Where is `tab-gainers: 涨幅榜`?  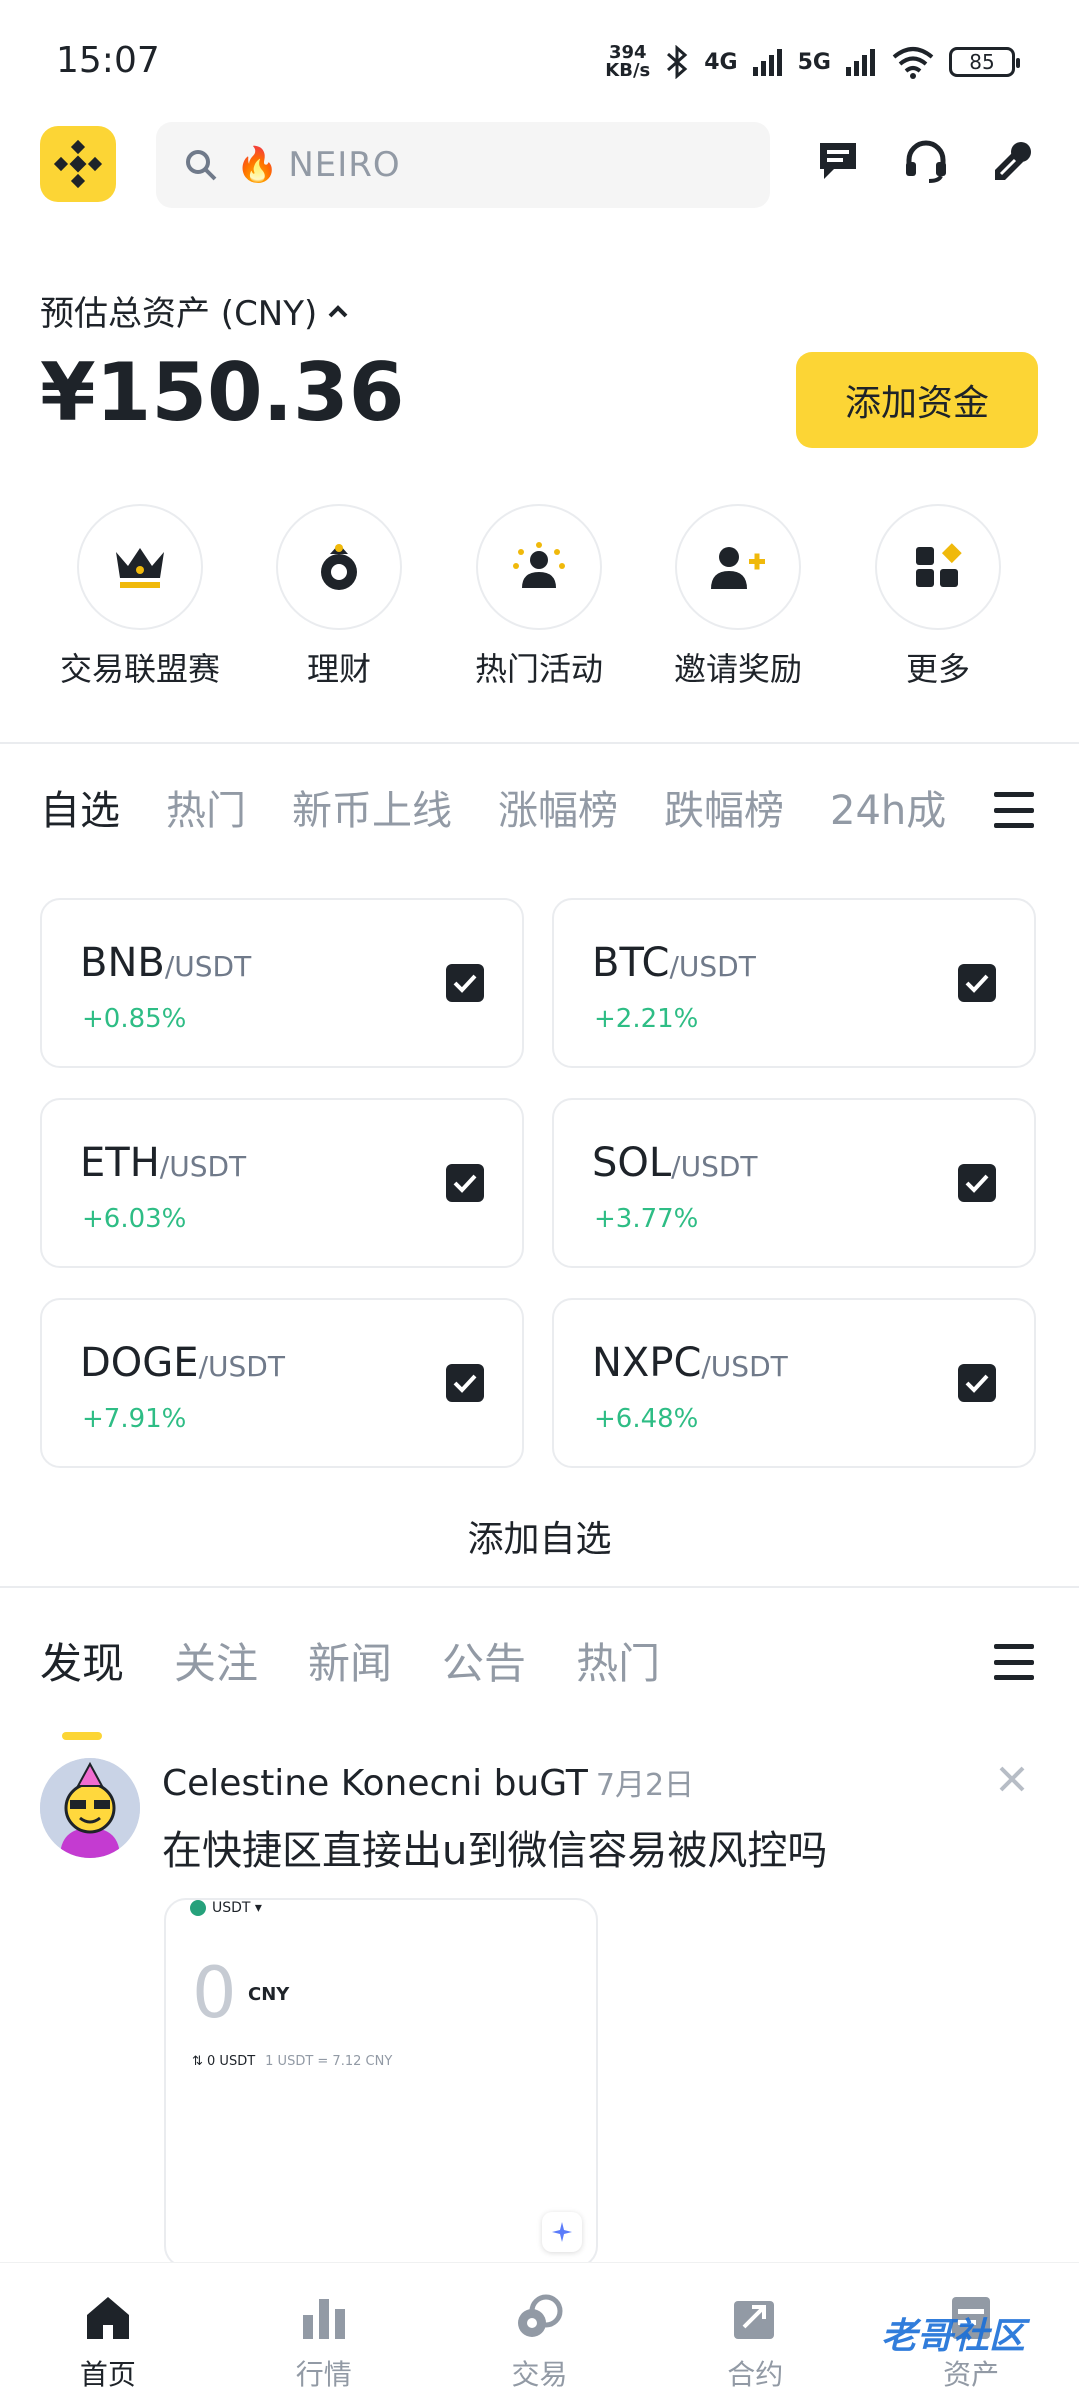 tab-gainers: 涨幅榜 is located at coordinates (558, 818).